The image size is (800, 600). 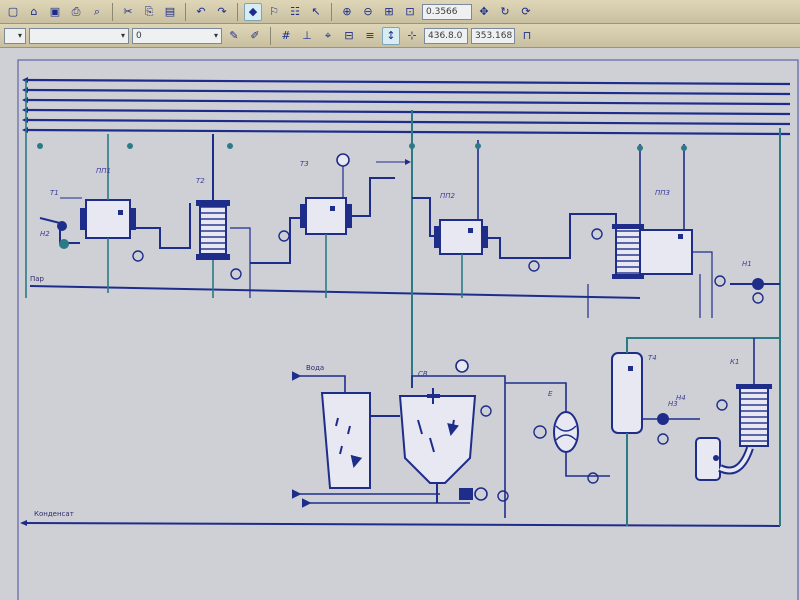 I want to click on open-file-icon: ⌂, so click(x=34, y=12).